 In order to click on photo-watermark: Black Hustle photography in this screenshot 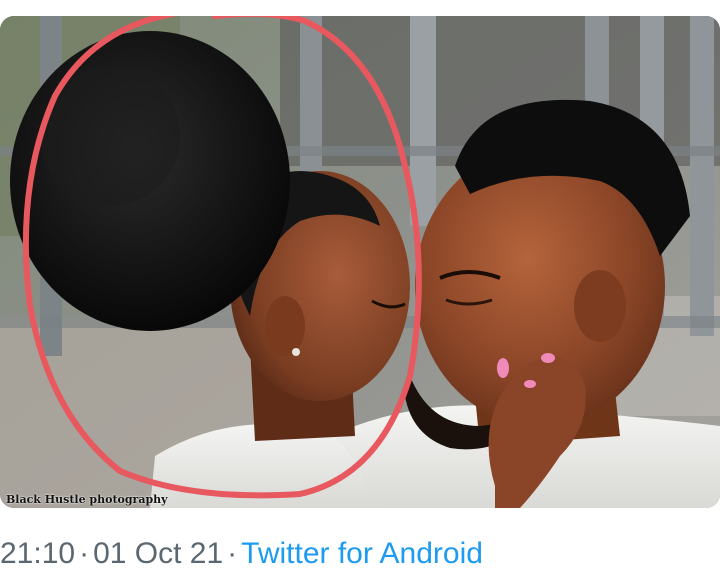, I will do `click(87, 499)`.